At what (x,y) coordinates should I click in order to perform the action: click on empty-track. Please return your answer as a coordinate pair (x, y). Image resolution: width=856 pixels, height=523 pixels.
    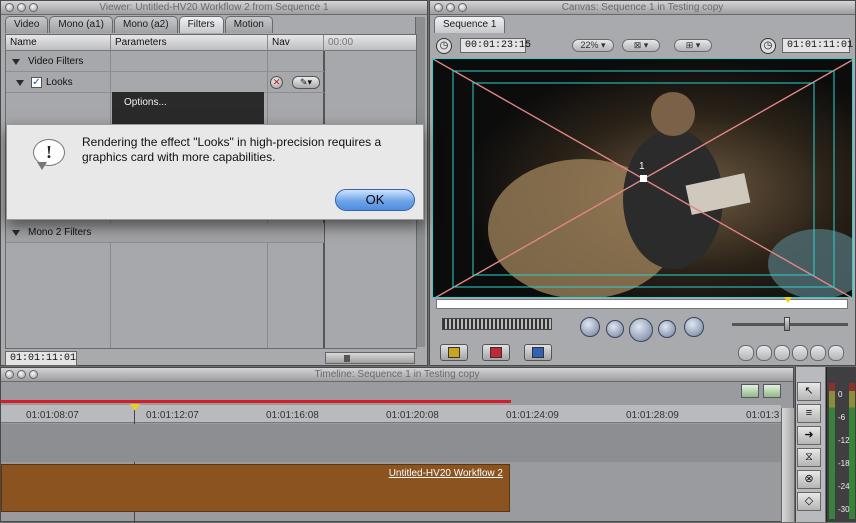
    Looking at the image, I should click on (391, 443).